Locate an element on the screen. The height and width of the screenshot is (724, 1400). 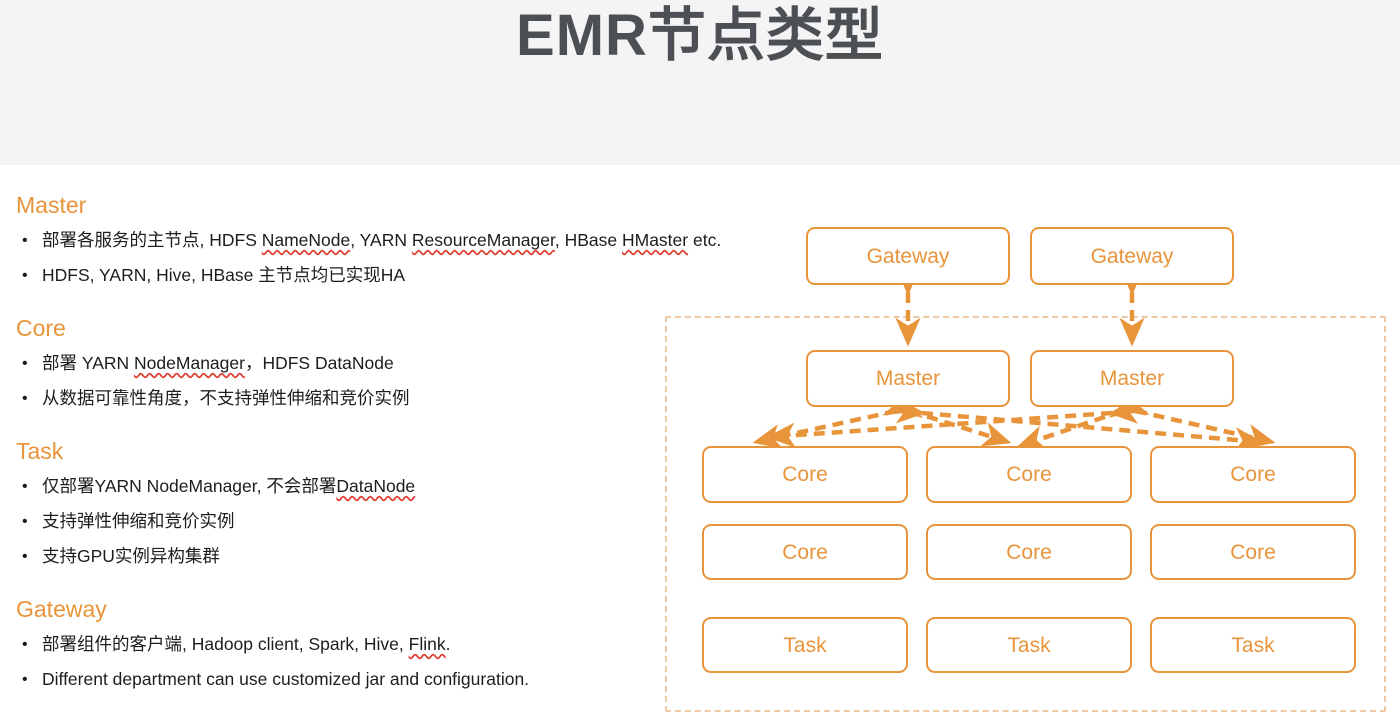
node-core-5: Core is located at coordinates (1029, 552).